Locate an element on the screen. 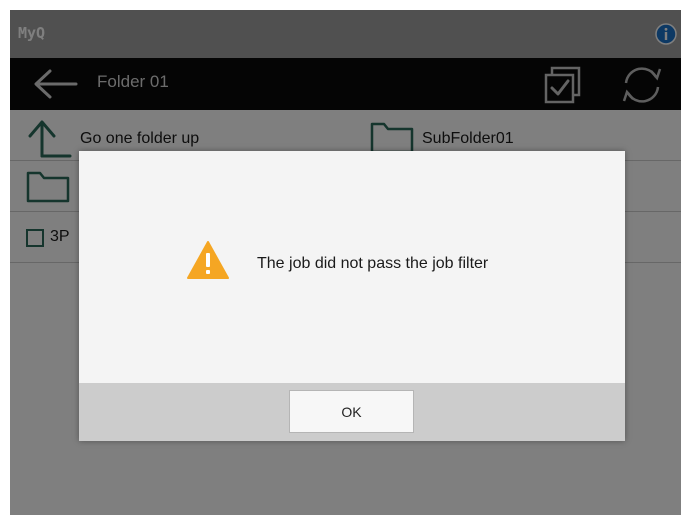  dialog-message: The job did not pass the job filter is located at coordinates (373, 263).